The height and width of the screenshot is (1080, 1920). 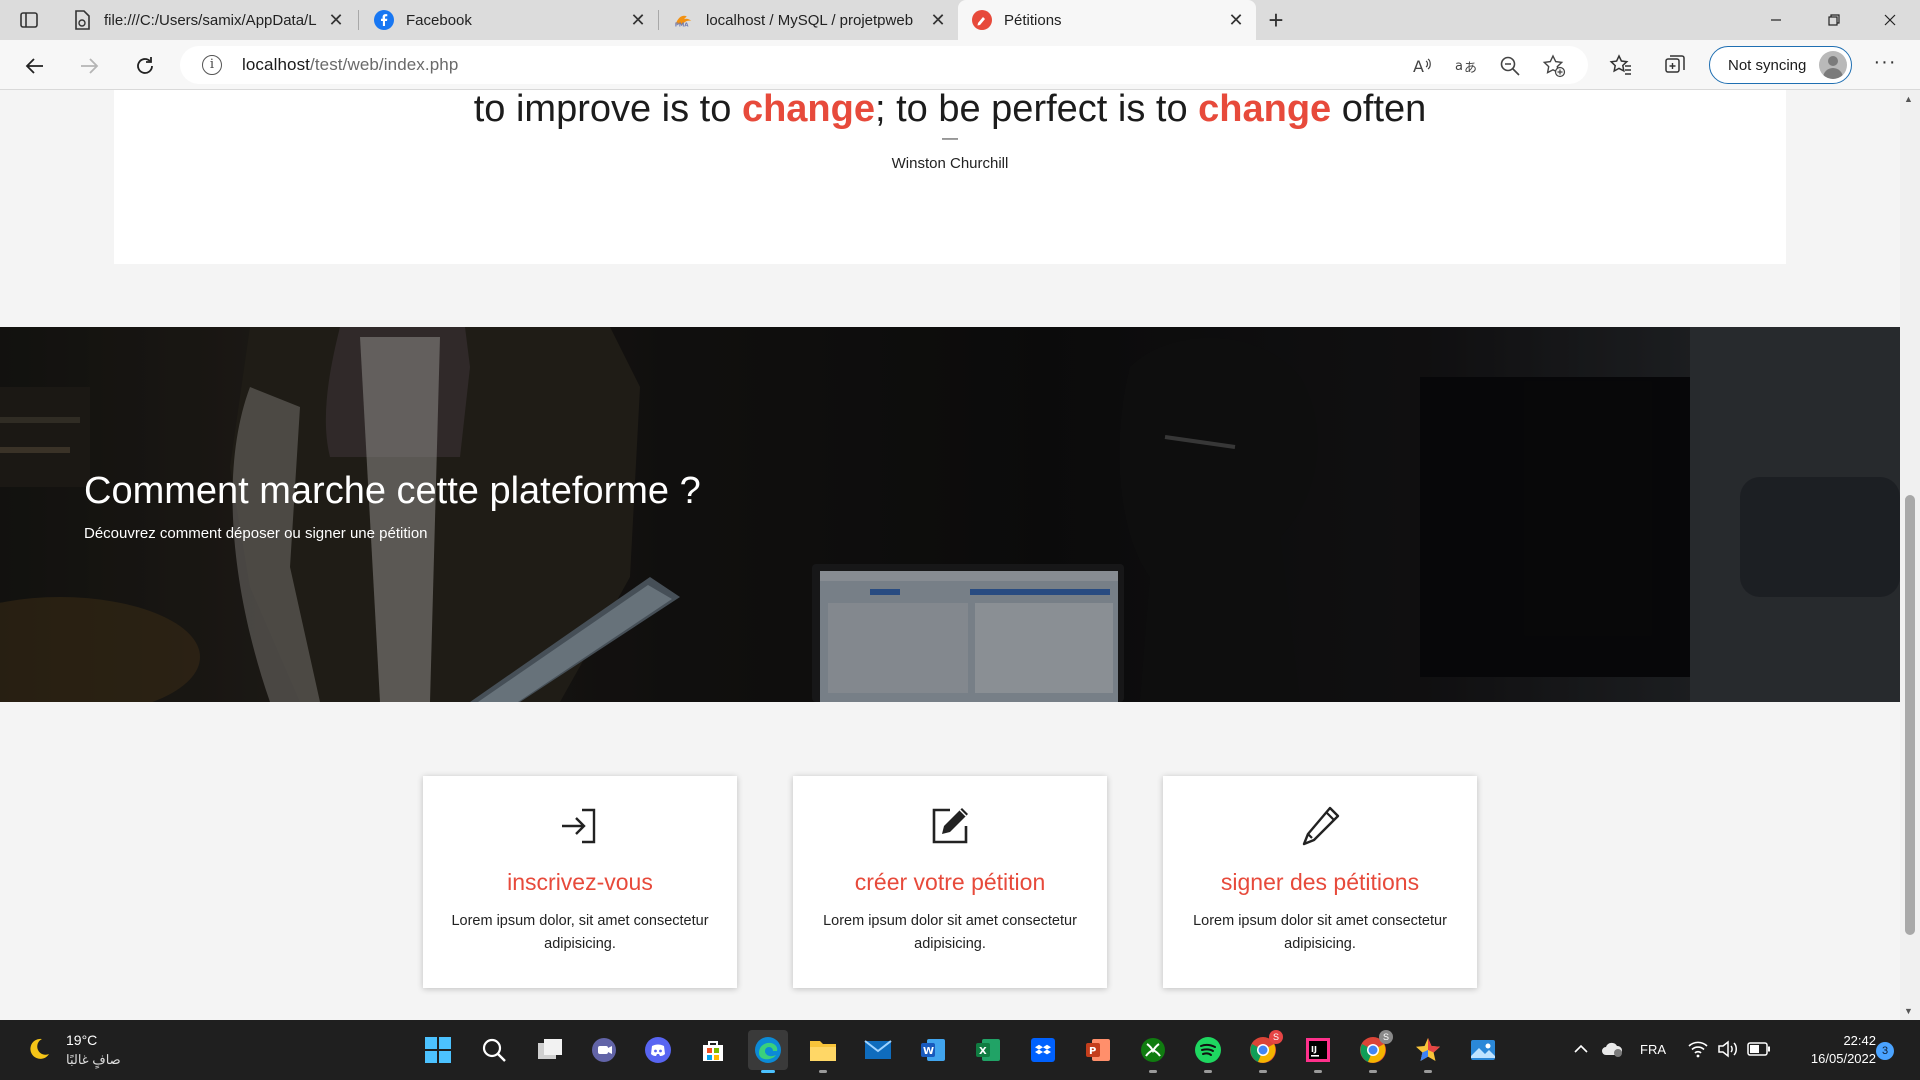 What do you see at coordinates (928, 1051) in the screenshot?
I see `svg-text: W` at bounding box center [928, 1051].